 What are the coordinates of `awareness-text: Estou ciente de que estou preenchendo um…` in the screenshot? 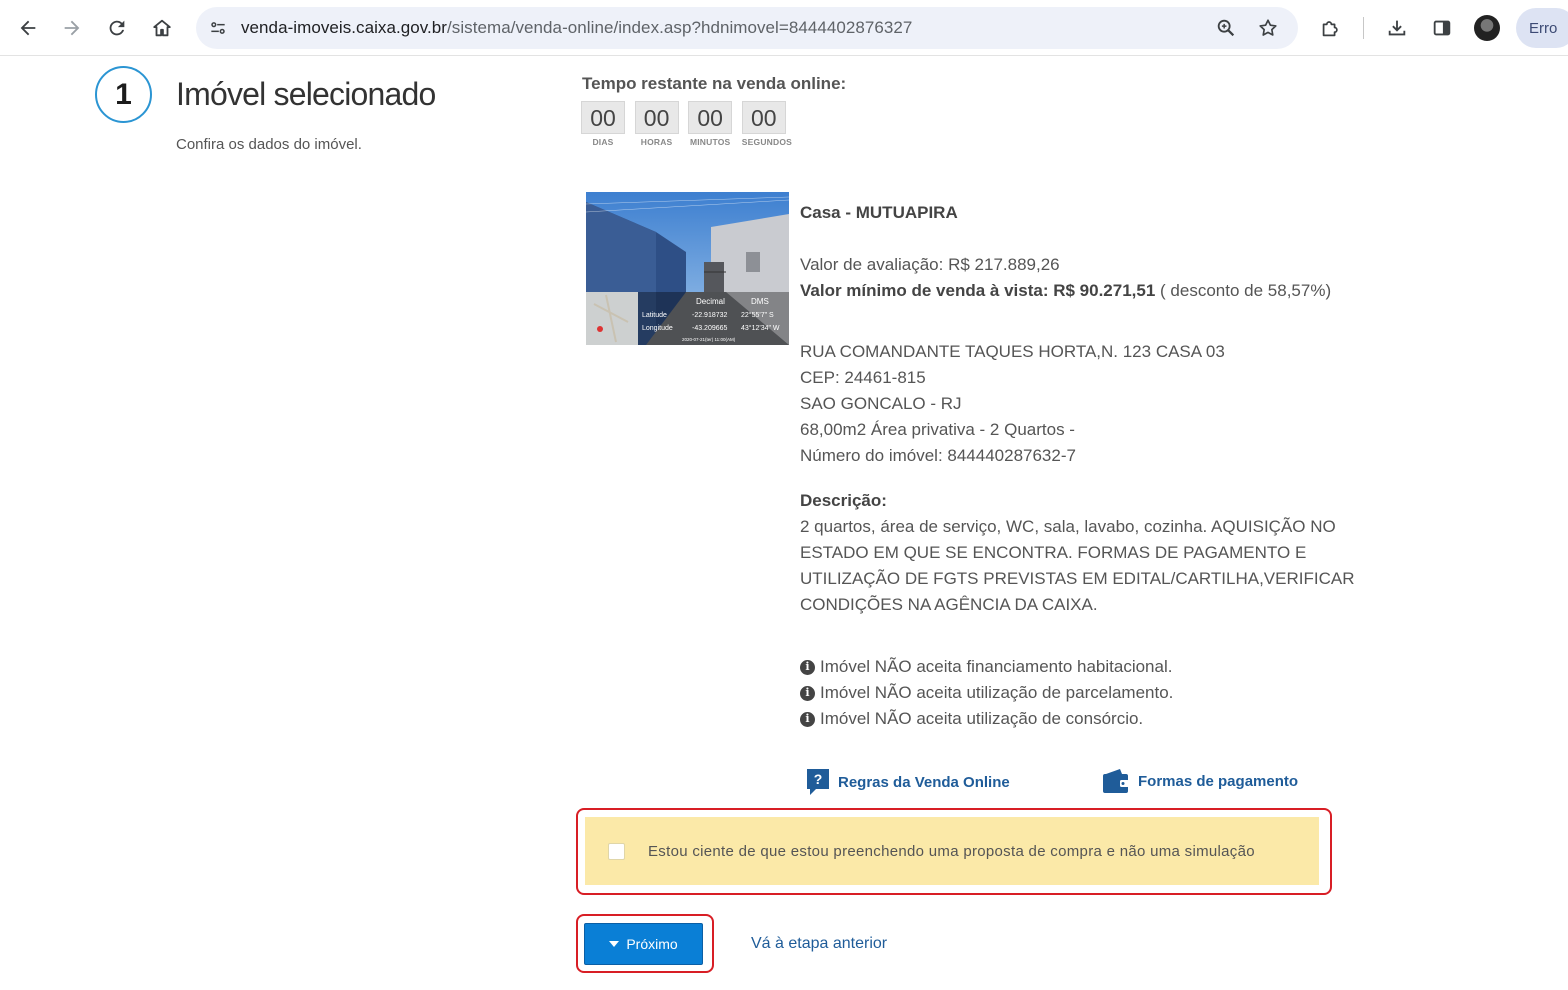 It's located at (951, 851).